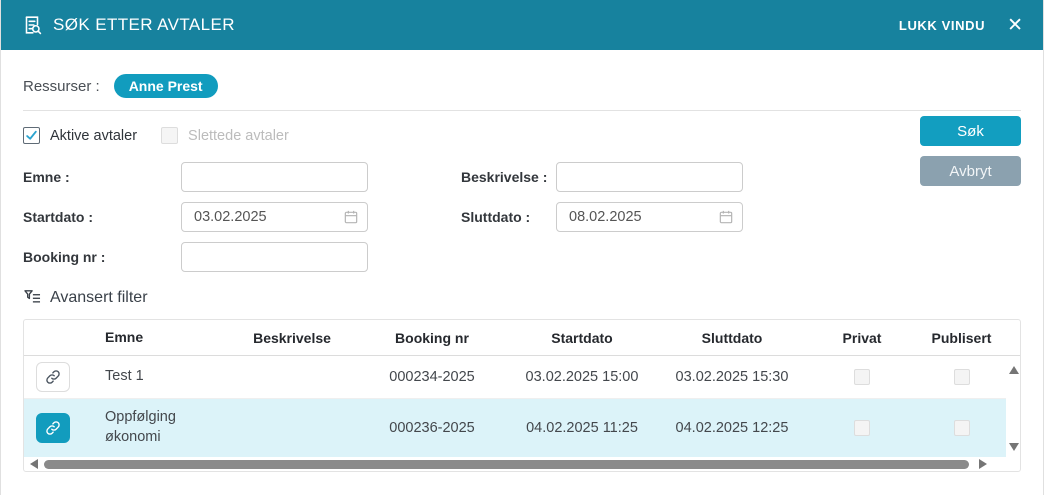  I want to click on active-appointments-checkbox, so click(31, 135).